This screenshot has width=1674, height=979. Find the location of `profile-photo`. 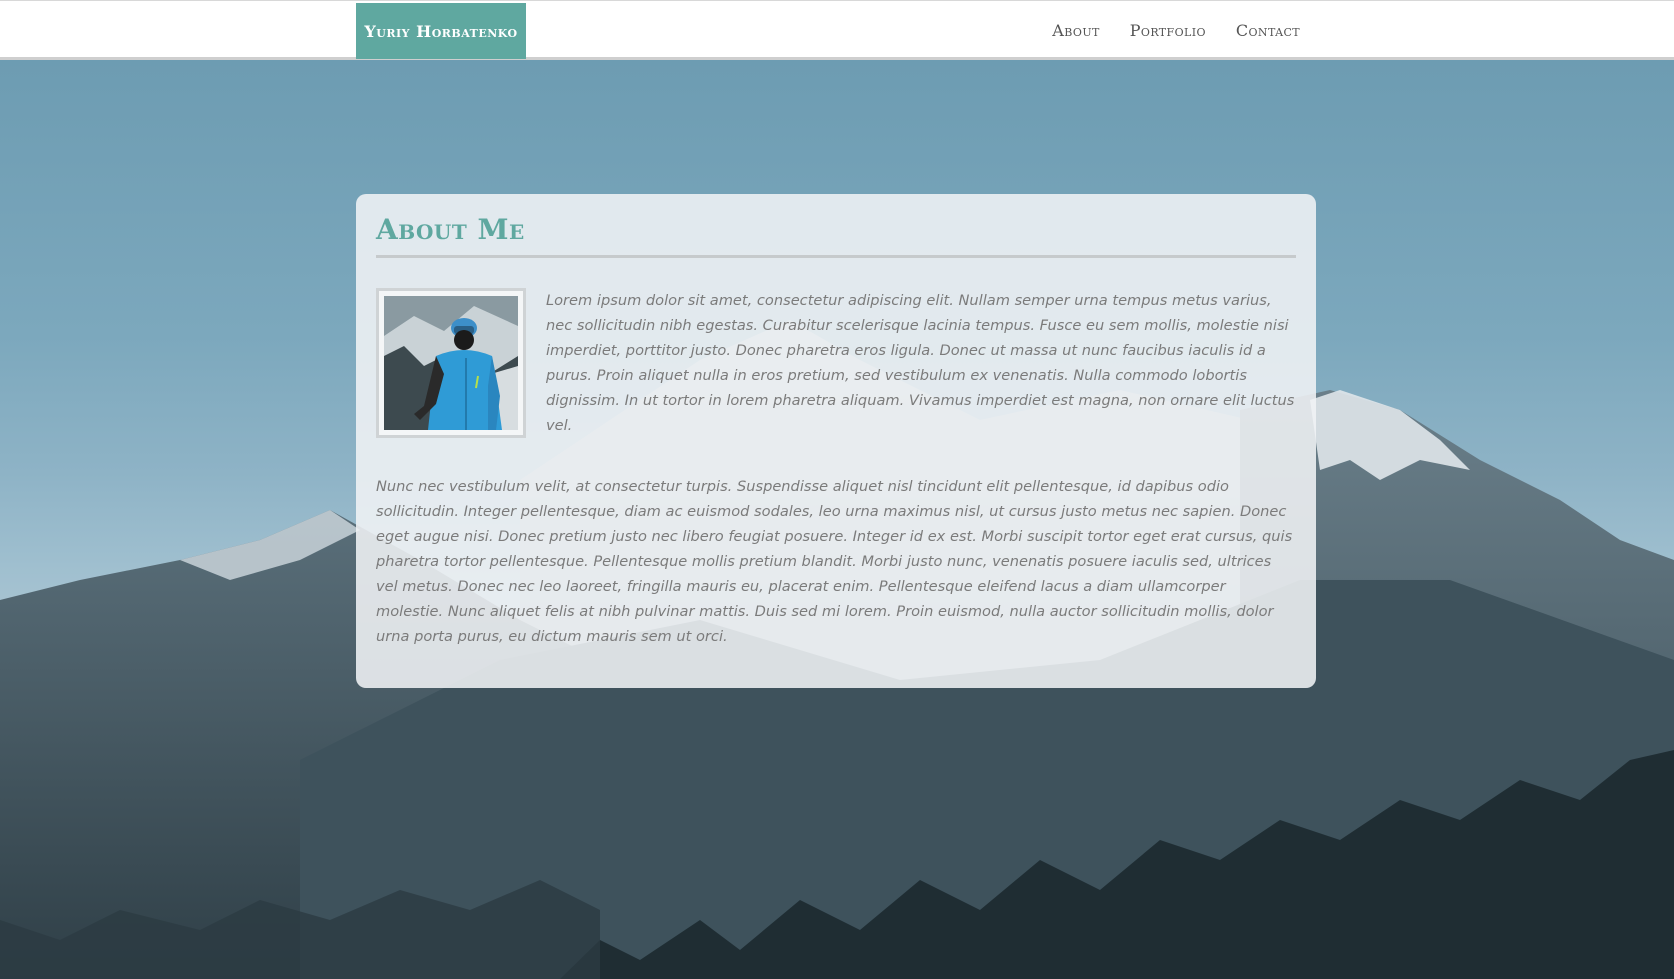

profile-photo is located at coordinates (451, 363).